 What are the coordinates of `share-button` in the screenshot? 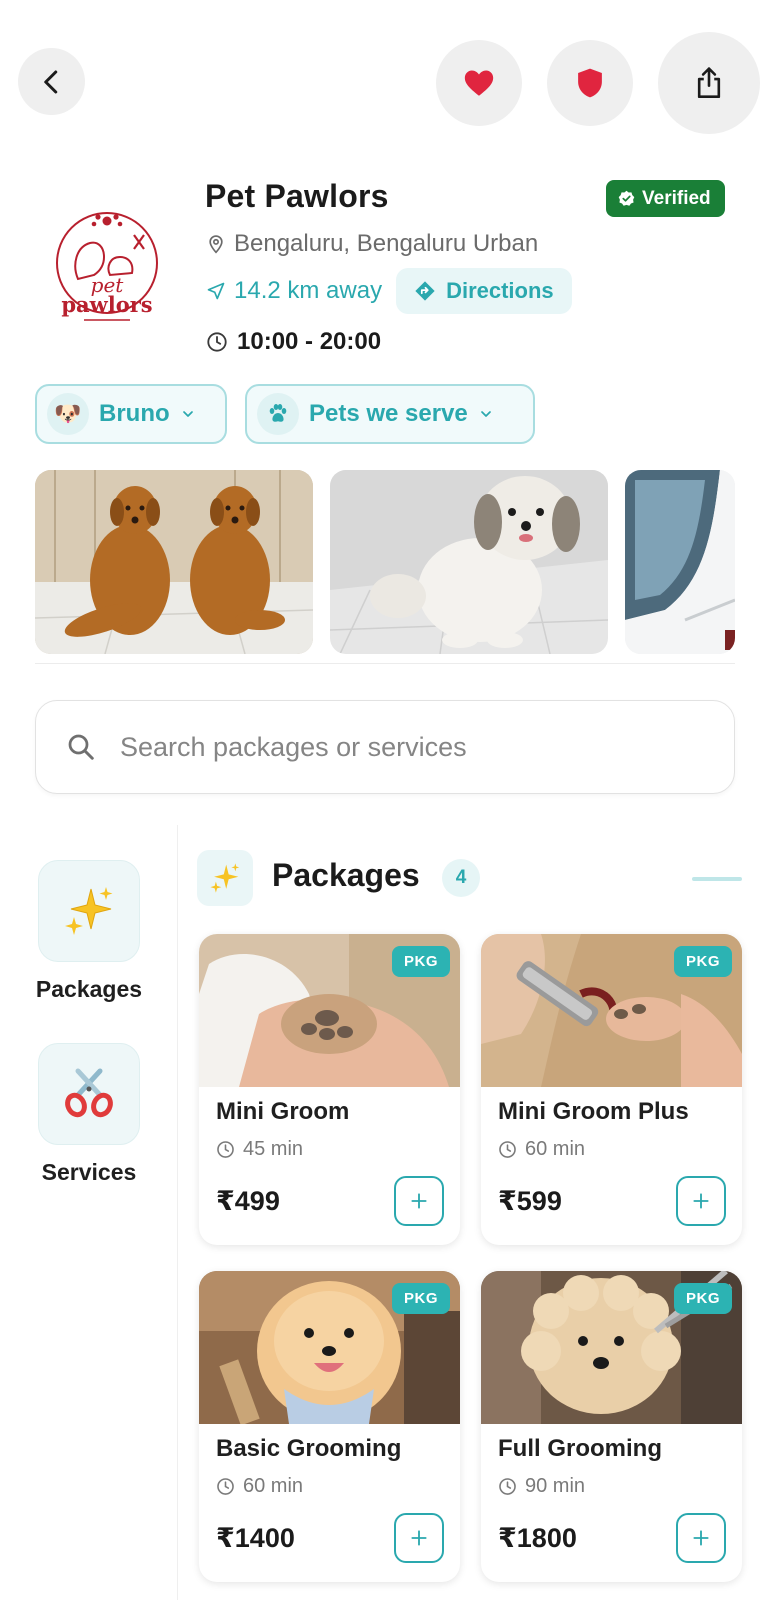 It's located at (709, 83).